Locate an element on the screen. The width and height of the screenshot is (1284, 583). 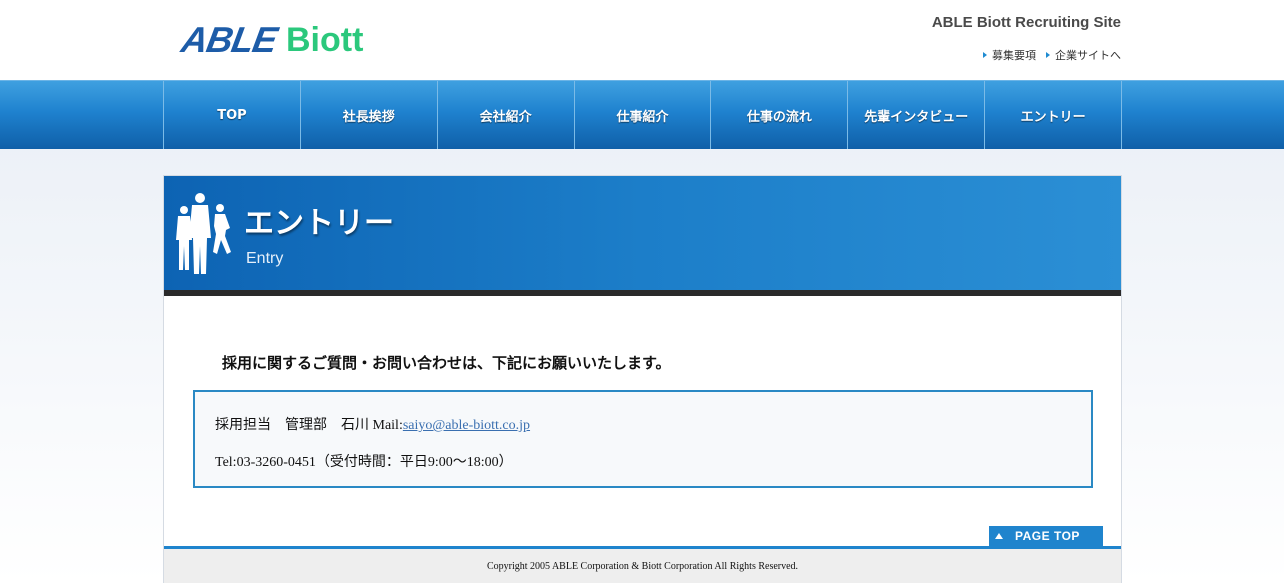
contact-line-mail: 採用担当 管理部 石川 Mail:saiyo@able-biott.co.jp is located at coordinates (372, 424).